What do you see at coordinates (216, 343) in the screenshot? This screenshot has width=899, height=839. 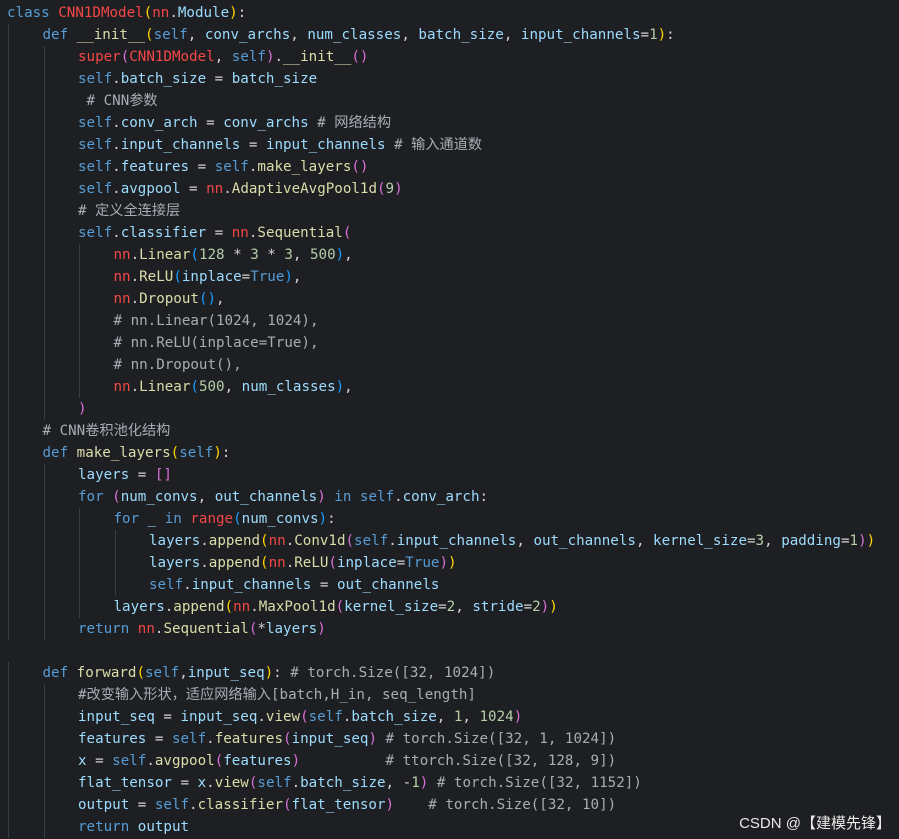 I see `code-token: # nn.ReLU(inplace=True),` at bounding box center [216, 343].